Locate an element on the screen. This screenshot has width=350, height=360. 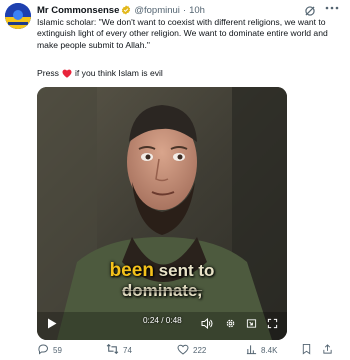
share-button is located at coordinates (327, 350).